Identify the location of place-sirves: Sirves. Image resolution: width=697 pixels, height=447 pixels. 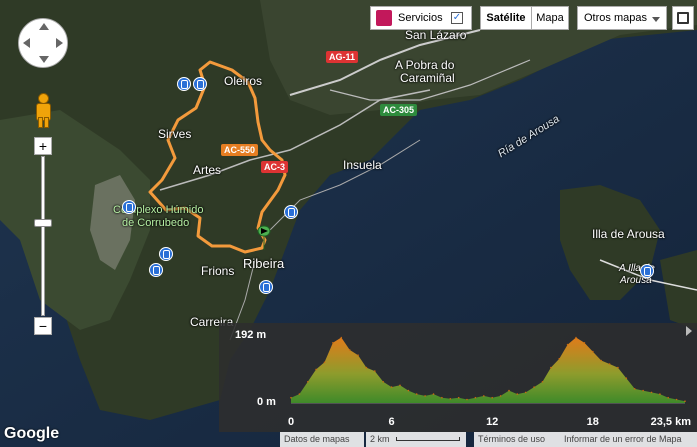
(175, 134).